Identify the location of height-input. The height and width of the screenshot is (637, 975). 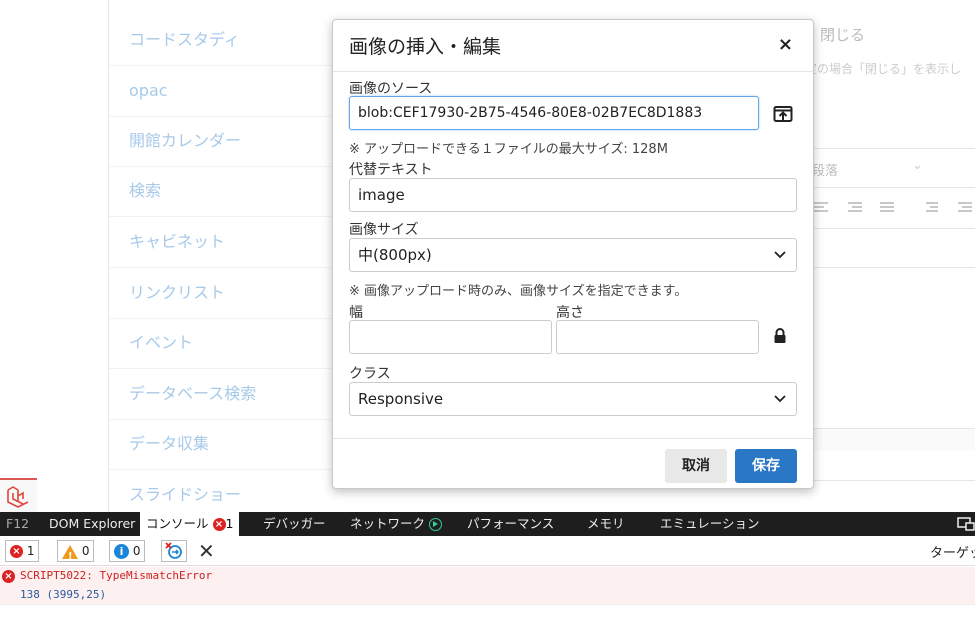
(657, 337).